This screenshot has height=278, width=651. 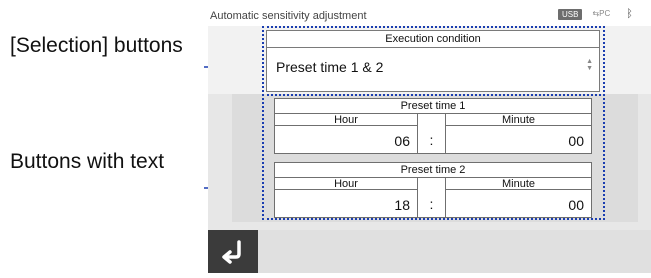 What do you see at coordinates (429, 251) in the screenshot?
I see `bottom-bar` at bounding box center [429, 251].